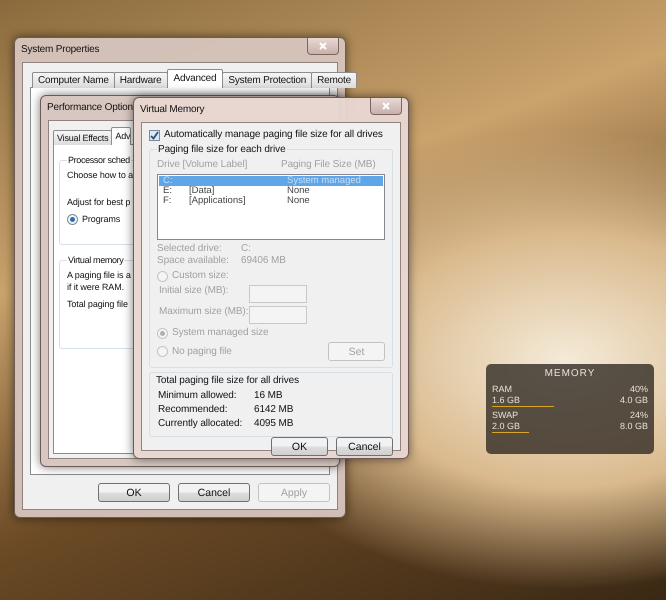  What do you see at coordinates (274, 410) in the screenshot?
I see `total-value: 6142 MB` at bounding box center [274, 410].